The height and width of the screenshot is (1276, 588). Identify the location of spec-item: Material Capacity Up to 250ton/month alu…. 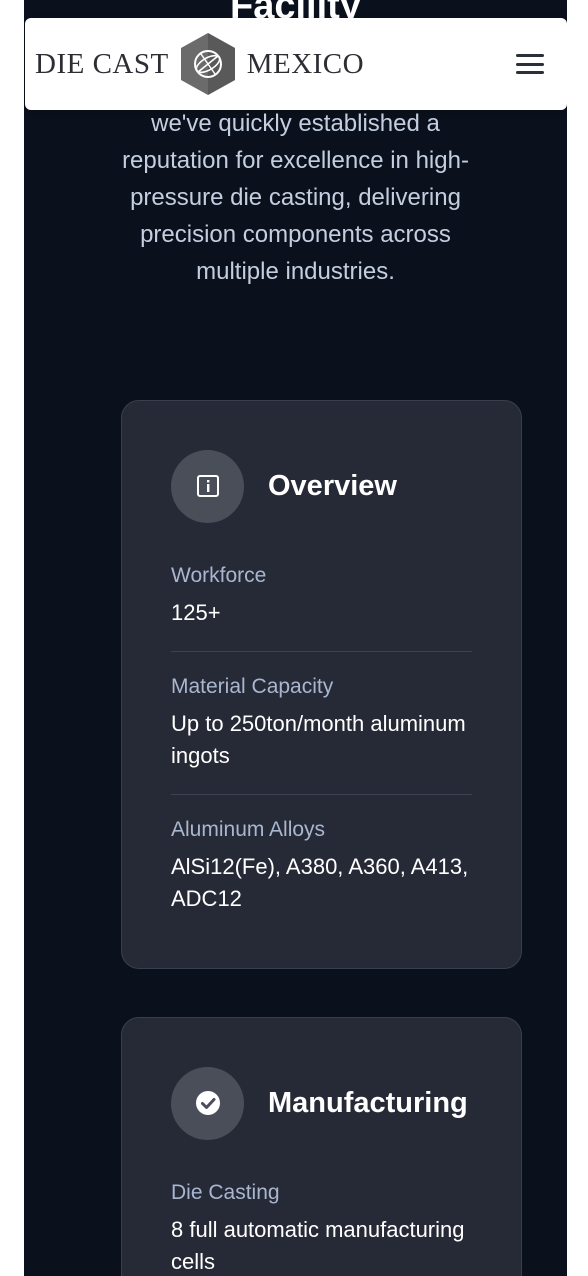
(321, 734).